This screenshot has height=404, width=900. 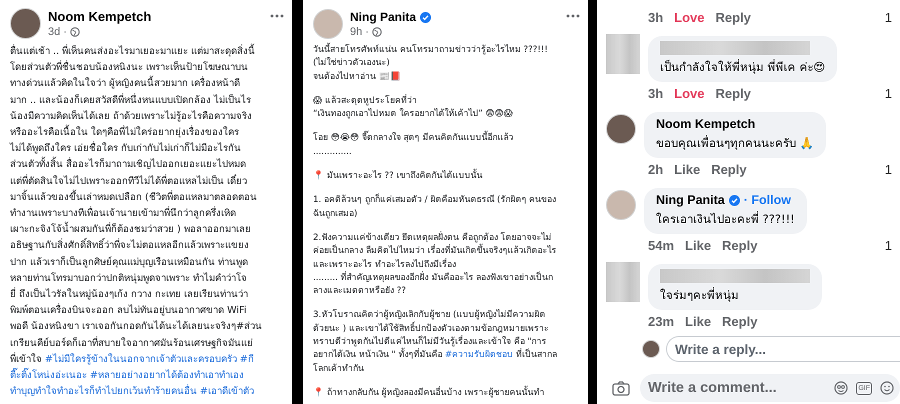 What do you see at coordinates (360, 291) in the screenshot?
I see `post-text-line: ลางและเมตตาหรือยัง ??` at bounding box center [360, 291].